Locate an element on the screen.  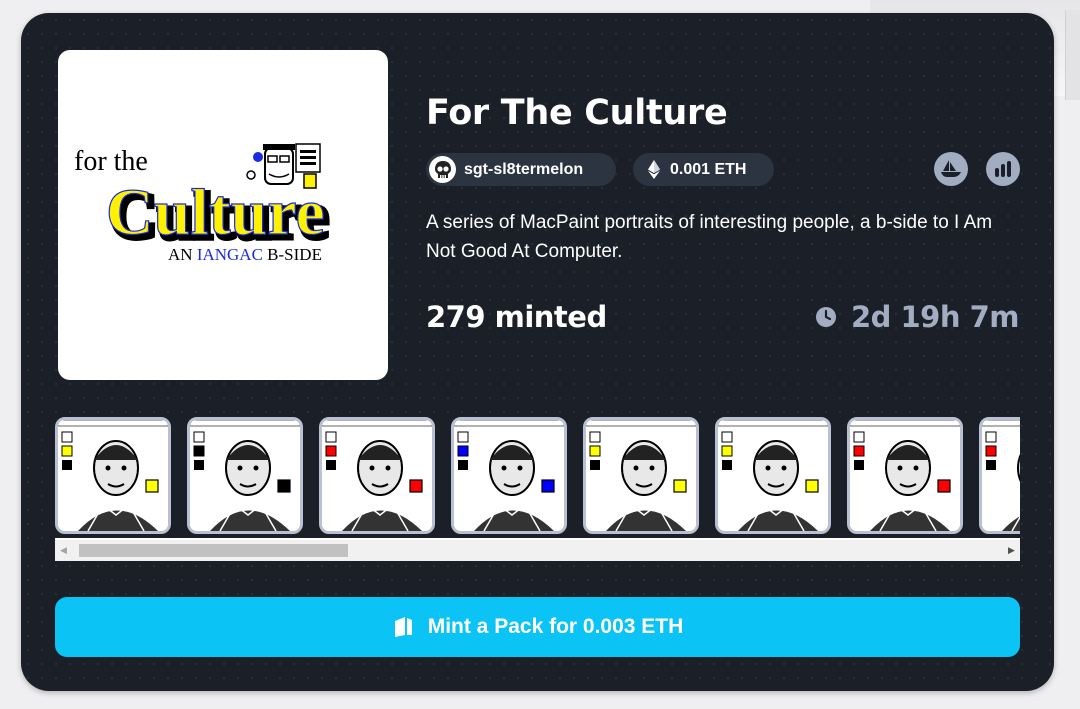
svg-text: Culture is located at coordinates (215, 212).